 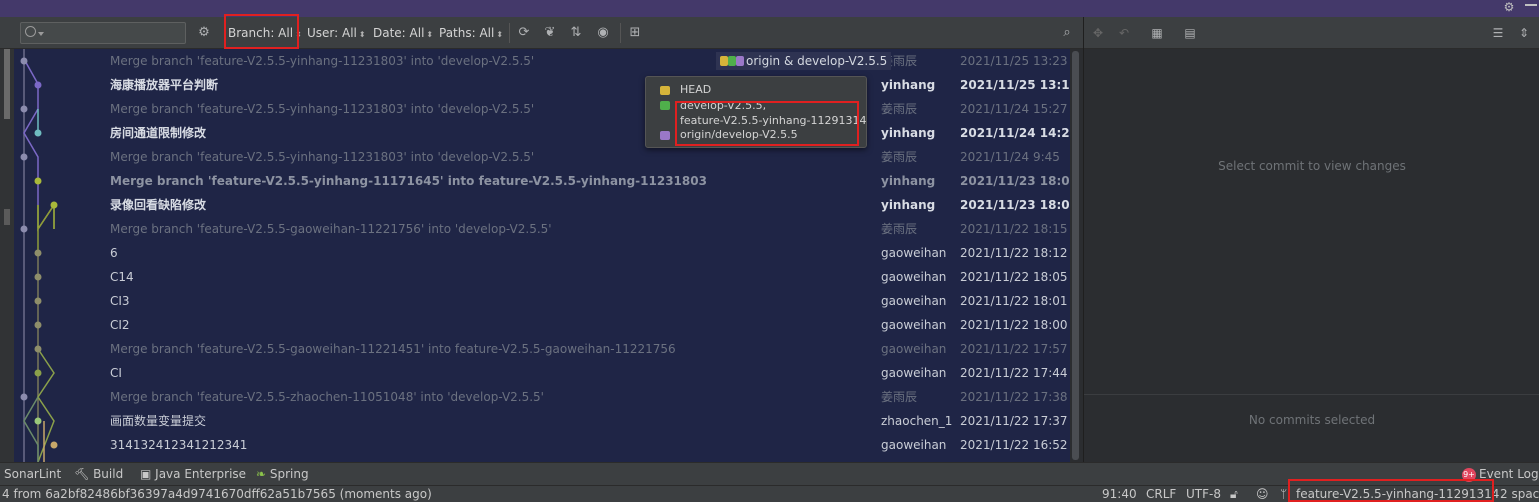 I want to click on hammer-icon: 🔨︎, so click(x=84, y=474).